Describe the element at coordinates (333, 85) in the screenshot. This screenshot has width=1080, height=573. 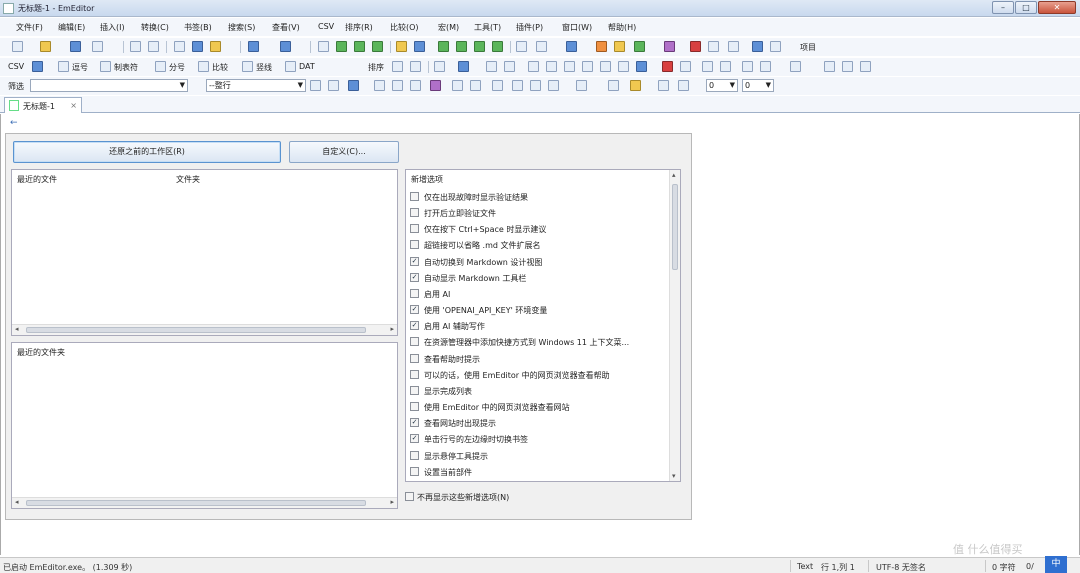
I see `filter-regex-icon` at that location.